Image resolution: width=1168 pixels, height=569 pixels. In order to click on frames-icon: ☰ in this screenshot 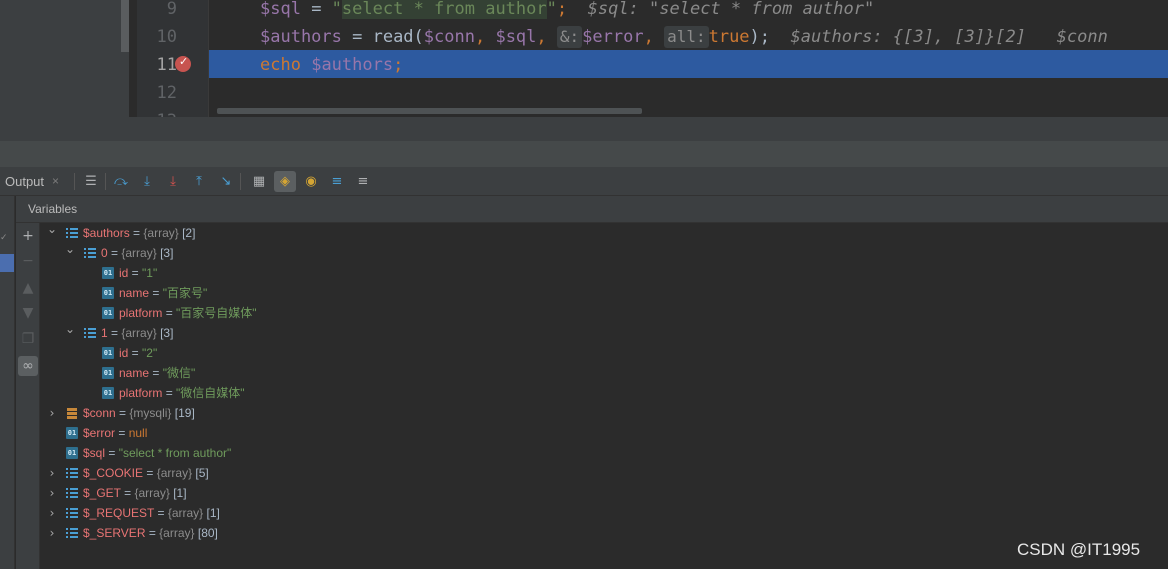, I will do `click(91, 181)`.